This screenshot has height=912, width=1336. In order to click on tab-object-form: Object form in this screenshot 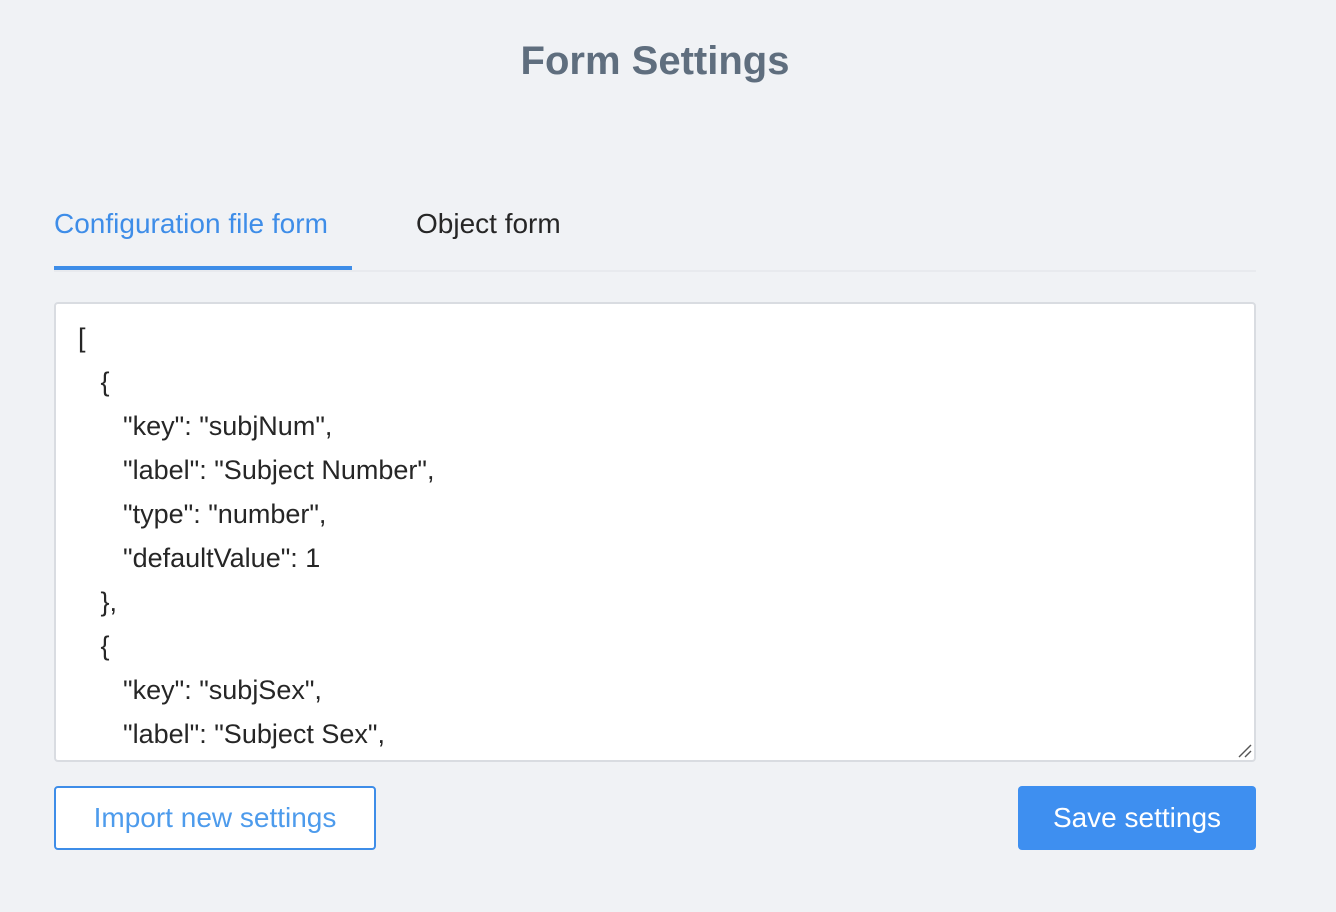, I will do `click(488, 234)`.